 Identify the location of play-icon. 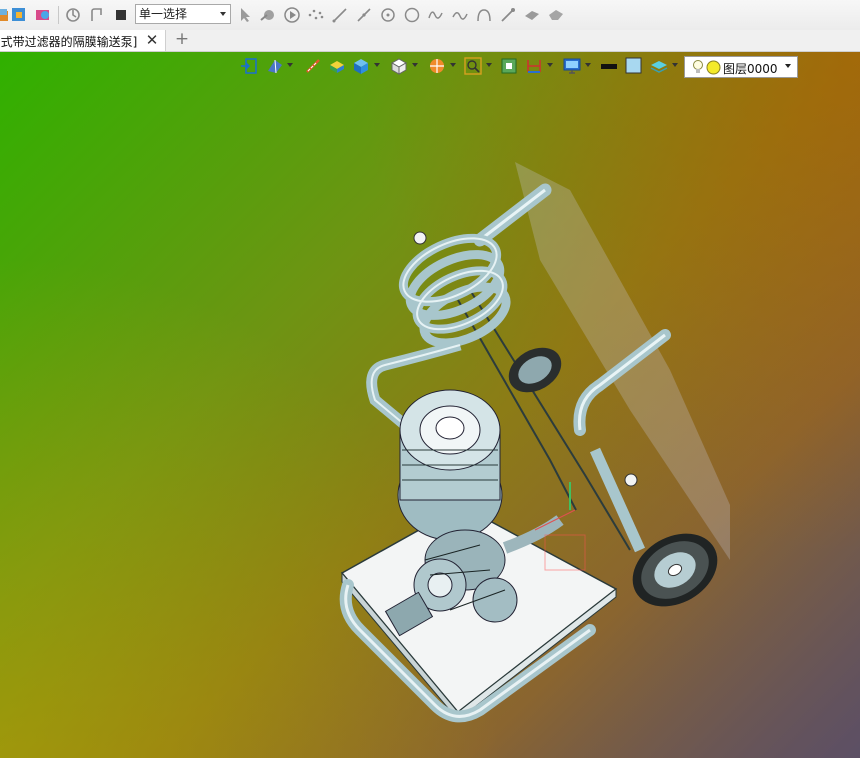
(292, 15).